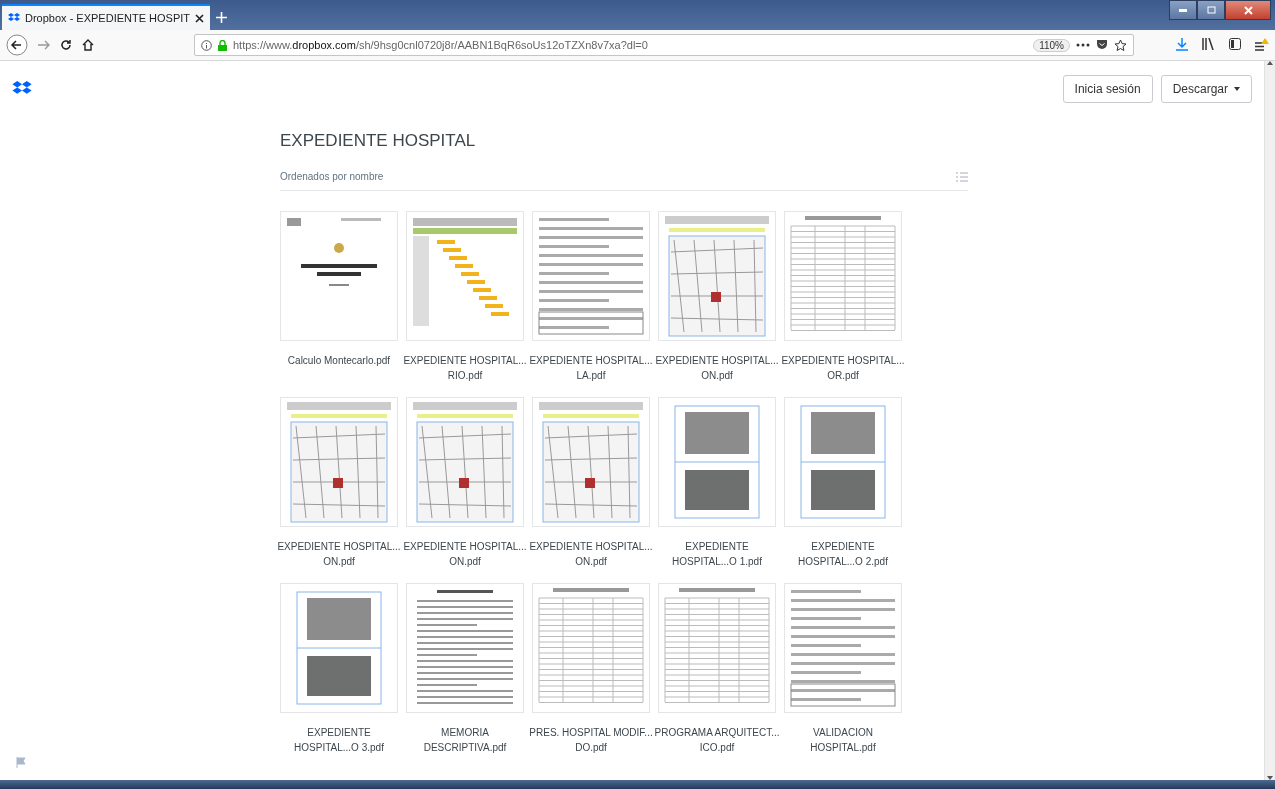 The width and height of the screenshot is (1275, 789). I want to click on menu-icon, so click(1262, 45).